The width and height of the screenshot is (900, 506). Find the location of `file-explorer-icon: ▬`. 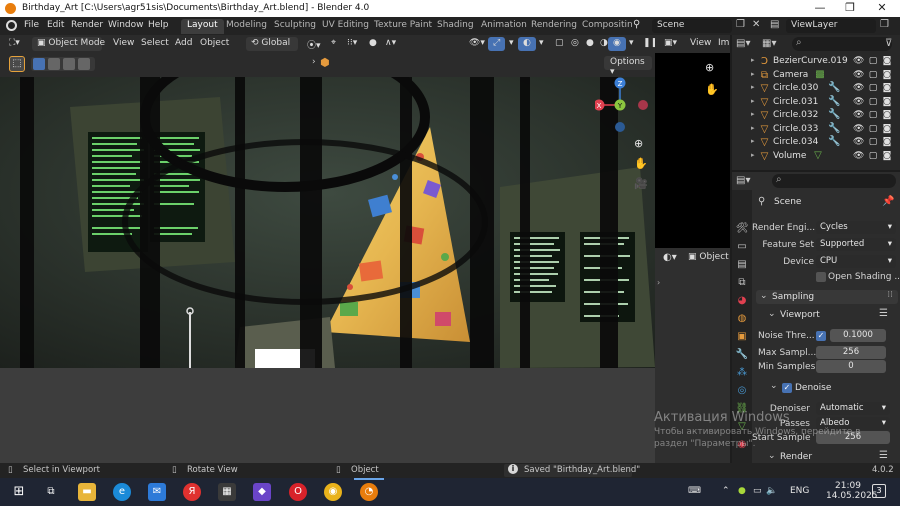

file-explorer-icon: ▬ is located at coordinates (87, 492).